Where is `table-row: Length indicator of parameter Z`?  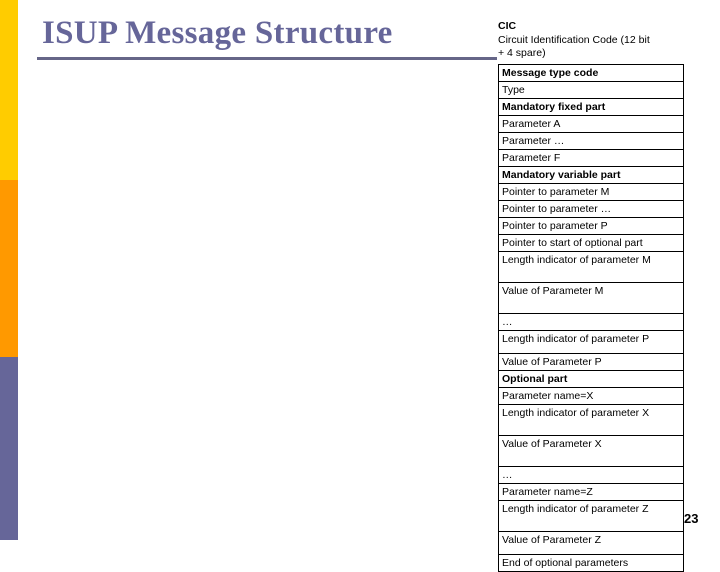
table-row: Length indicator of parameter Z is located at coordinates (591, 515).